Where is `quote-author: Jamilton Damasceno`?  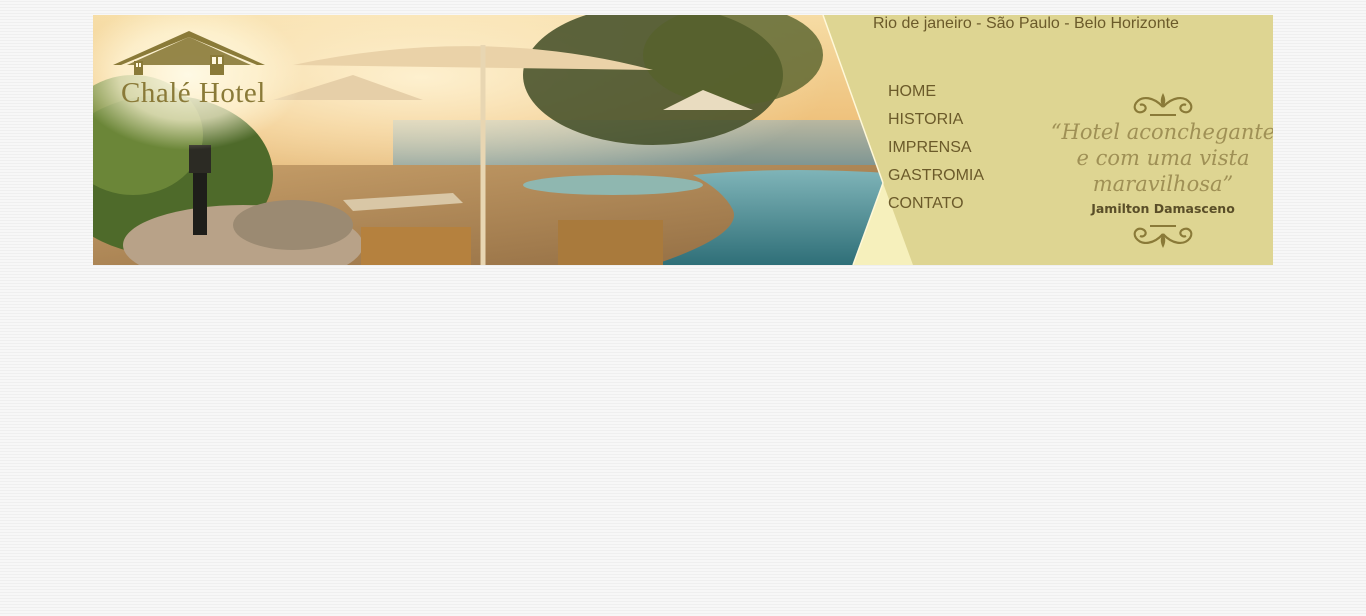
quote-author: Jamilton Damasceno is located at coordinates (1163, 208).